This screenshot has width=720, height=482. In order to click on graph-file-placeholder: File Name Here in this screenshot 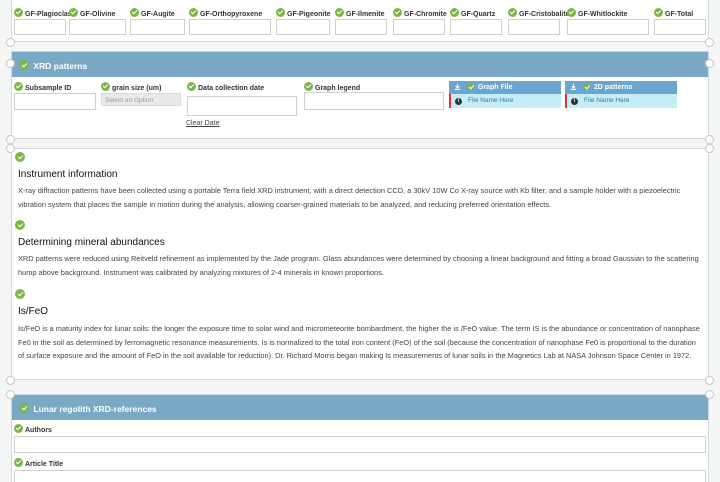, I will do `click(491, 100)`.